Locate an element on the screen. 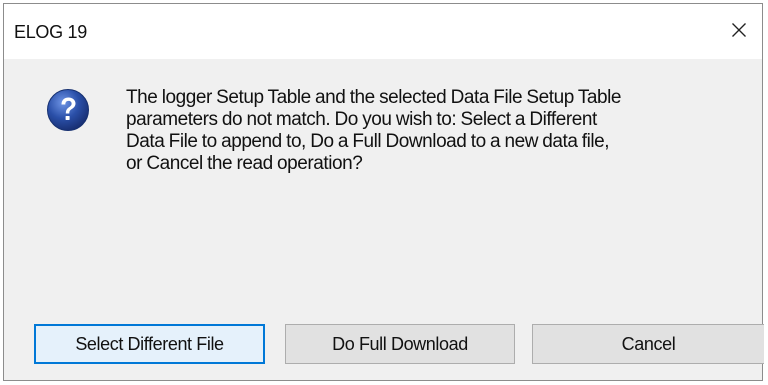 This screenshot has height=385, width=768. question-icon is located at coordinates (68, 110).